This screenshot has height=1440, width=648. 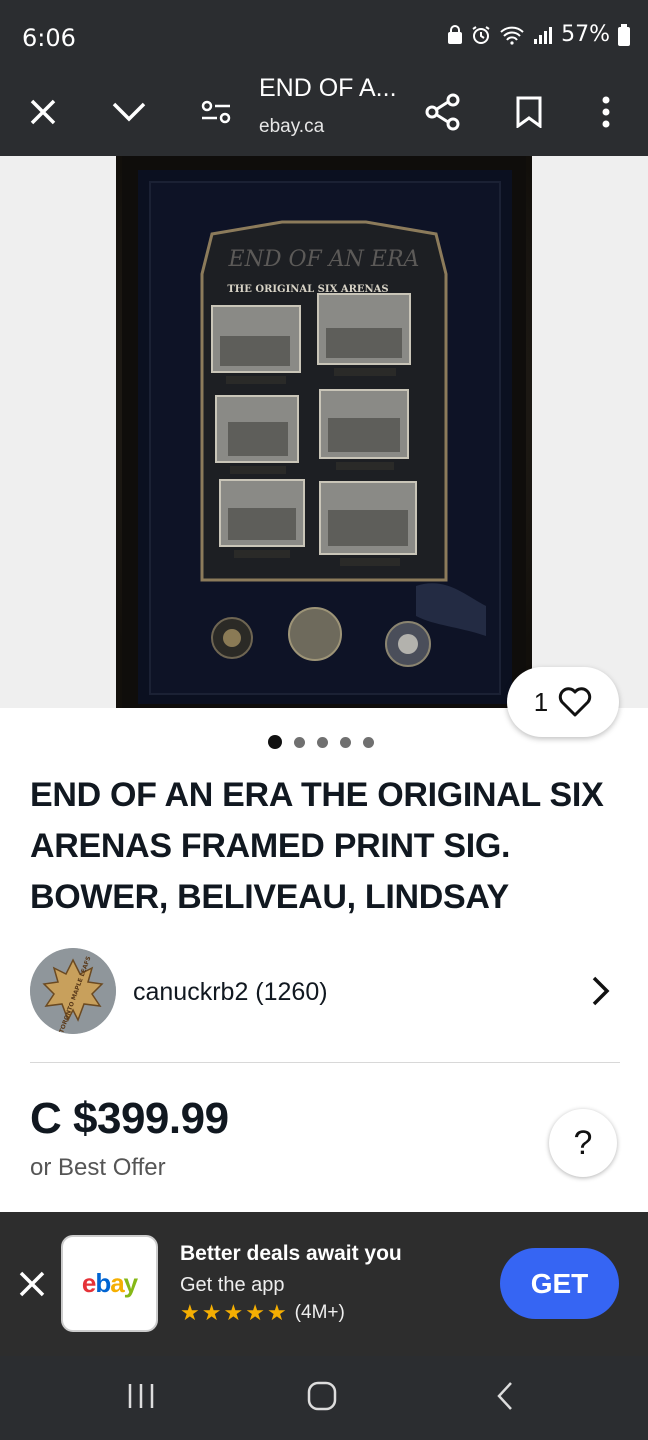 I want to click on signal-icon, so click(x=543, y=35).